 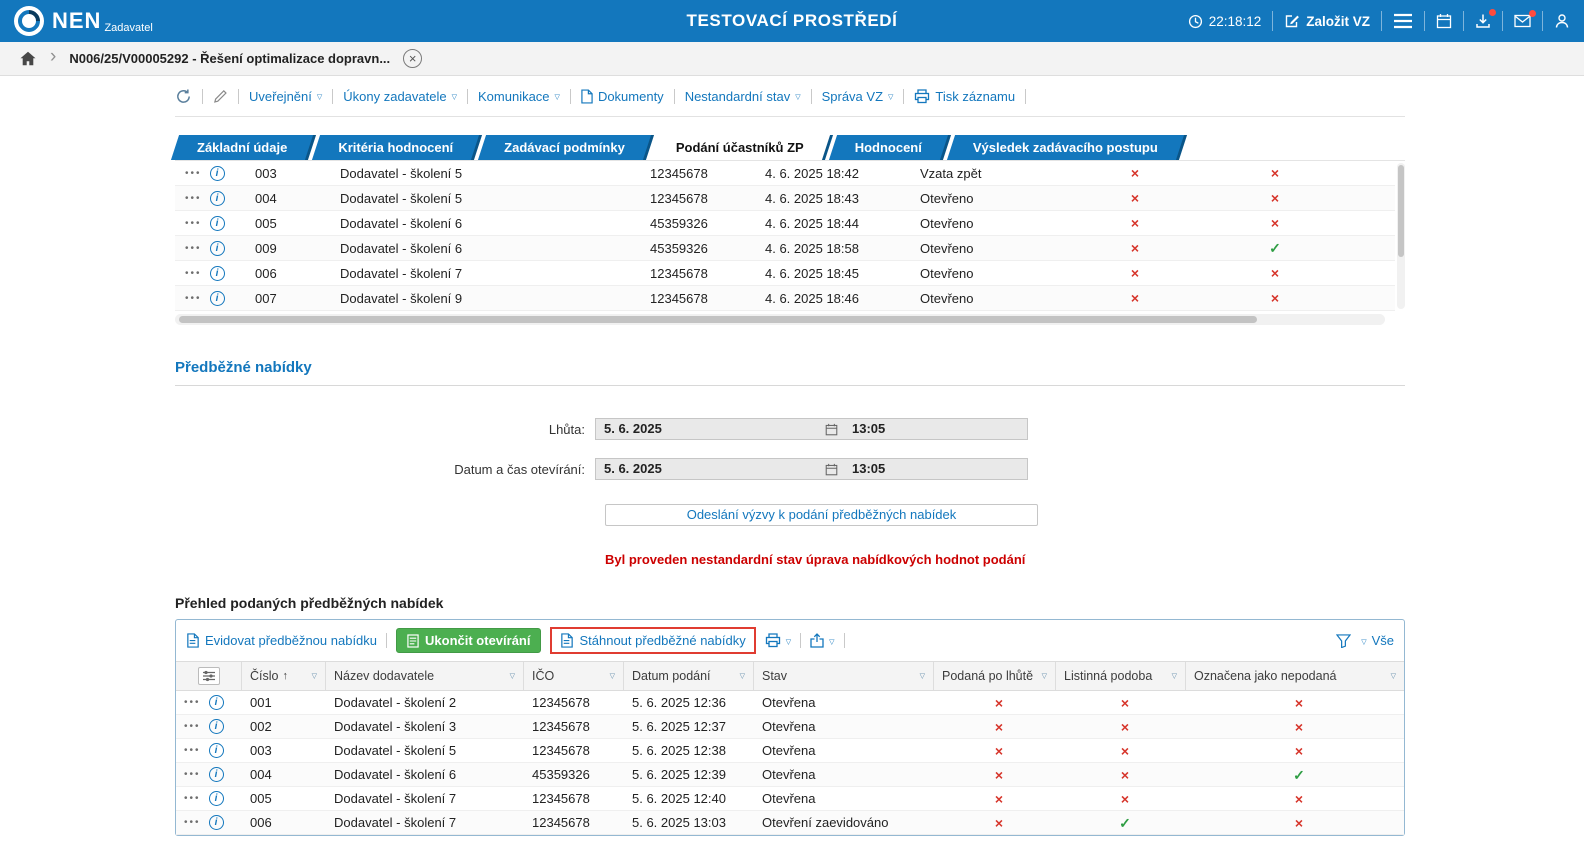 What do you see at coordinates (469, 640) in the screenshot?
I see `ukoncit-oteviranie-button: Ukončit otevírání` at bounding box center [469, 640].